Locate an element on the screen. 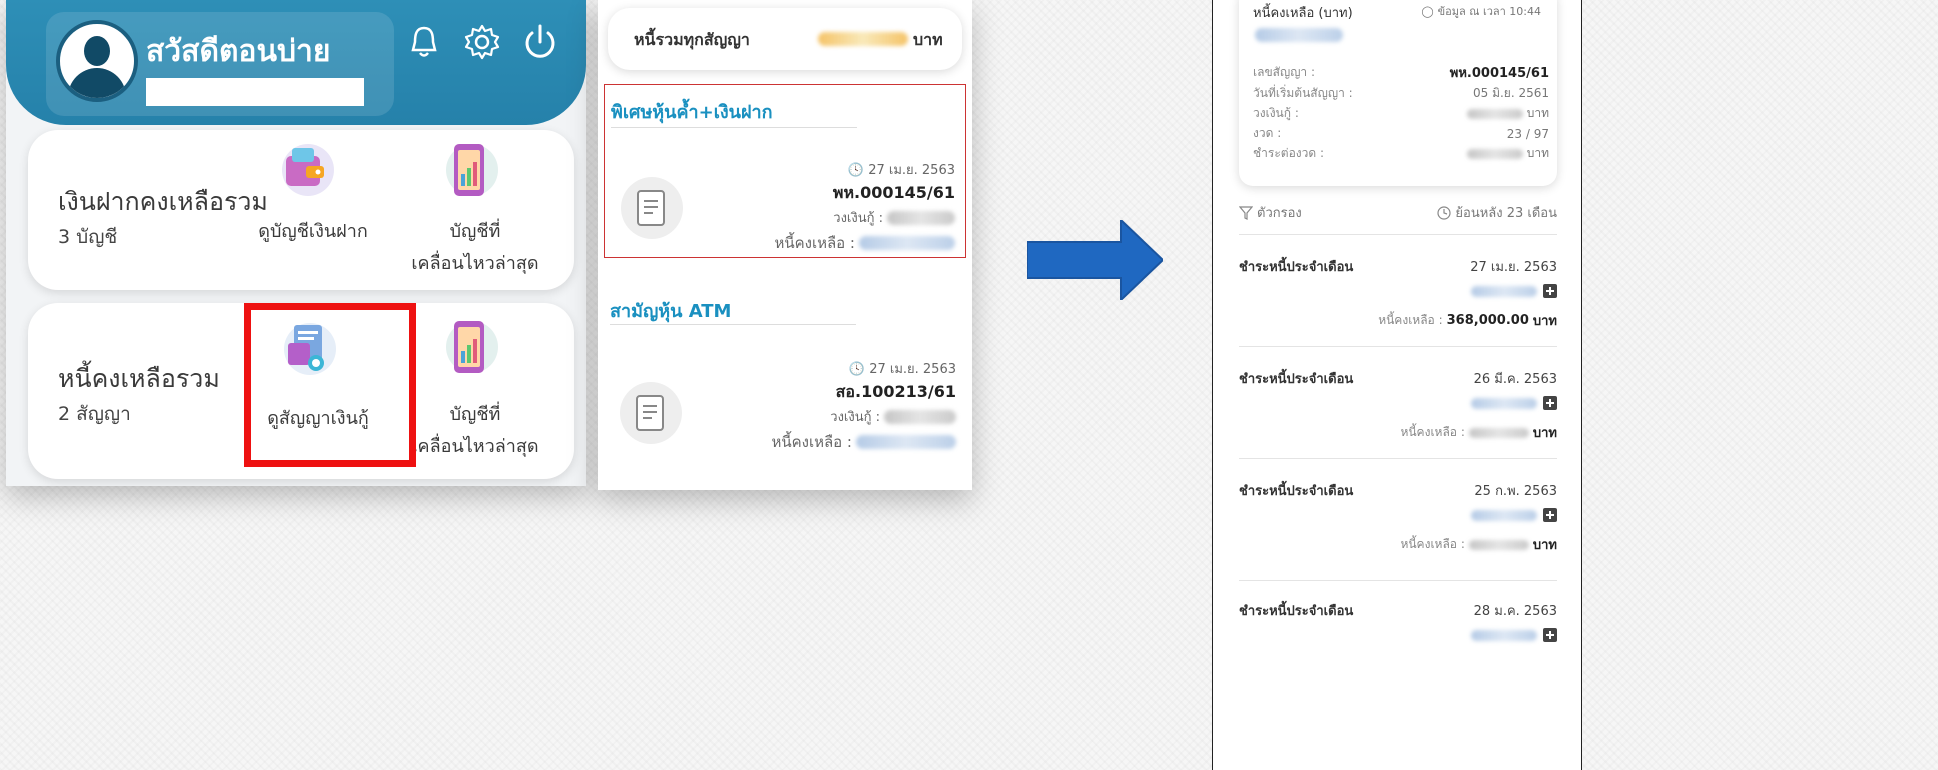 The height and width of the screenshot is (770, 1938). info-label: ชำระต่องวด : is located at coordinates (1289, 153).